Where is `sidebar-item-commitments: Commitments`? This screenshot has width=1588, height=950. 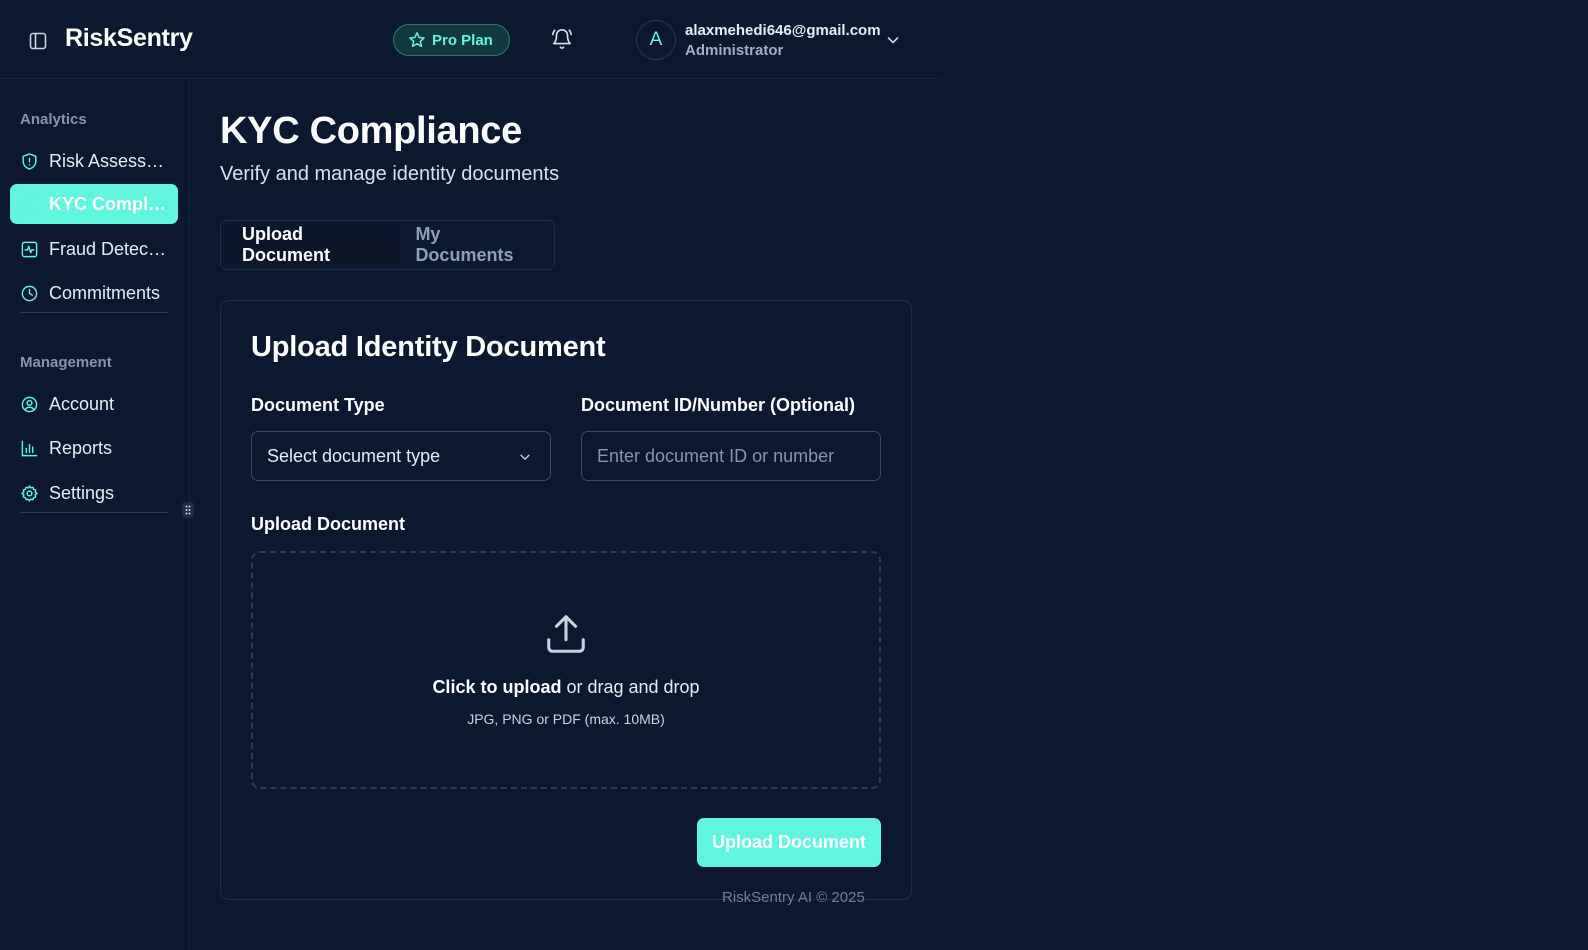 sidebar-item-commitments: Commitments is located at coordinates (94, 293).